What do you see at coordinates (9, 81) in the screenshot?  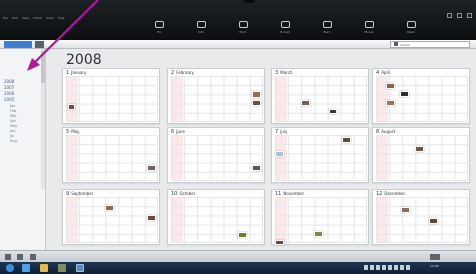 I see `sidebar-item-2008: 2008` at bounding box center [9, 81].